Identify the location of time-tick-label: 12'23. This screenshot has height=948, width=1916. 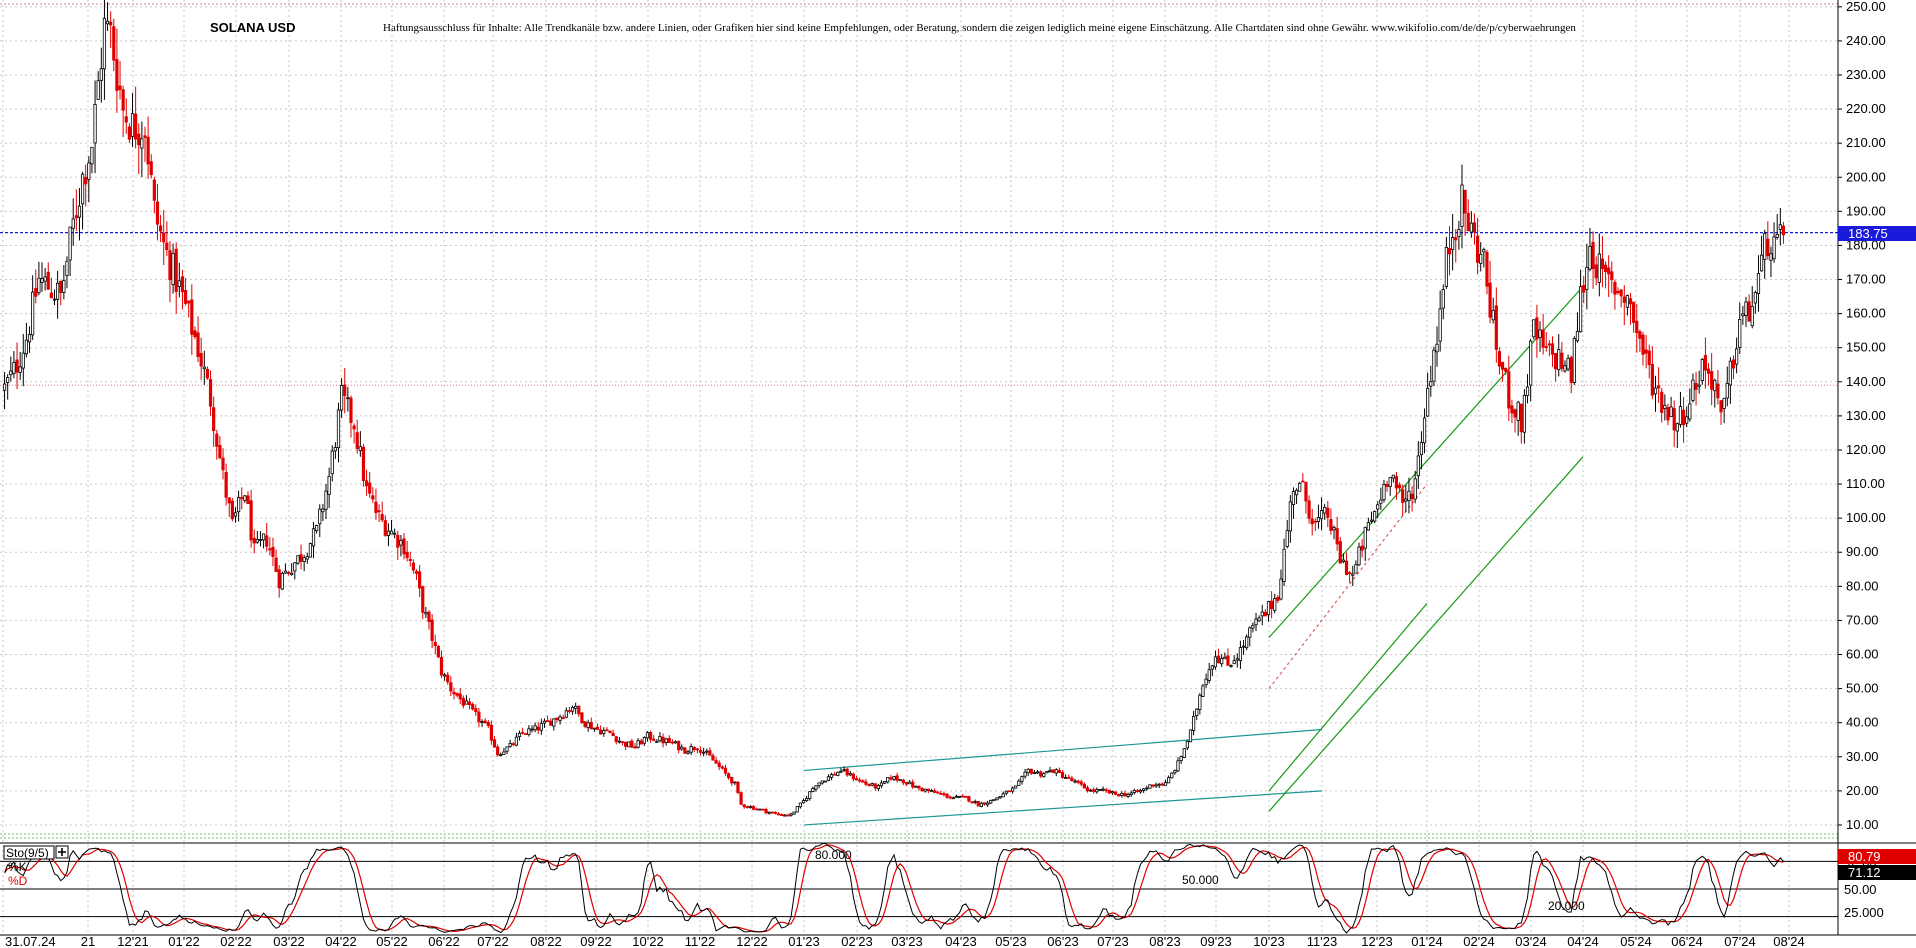
(1376, 941).